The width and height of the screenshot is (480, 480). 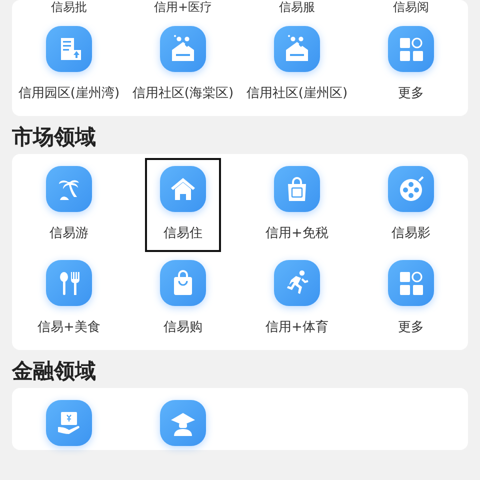 What do you see at coordinates (69, 7) in the screenshot?
I see `service-label: 信易批` at bounding box center [69, 7].